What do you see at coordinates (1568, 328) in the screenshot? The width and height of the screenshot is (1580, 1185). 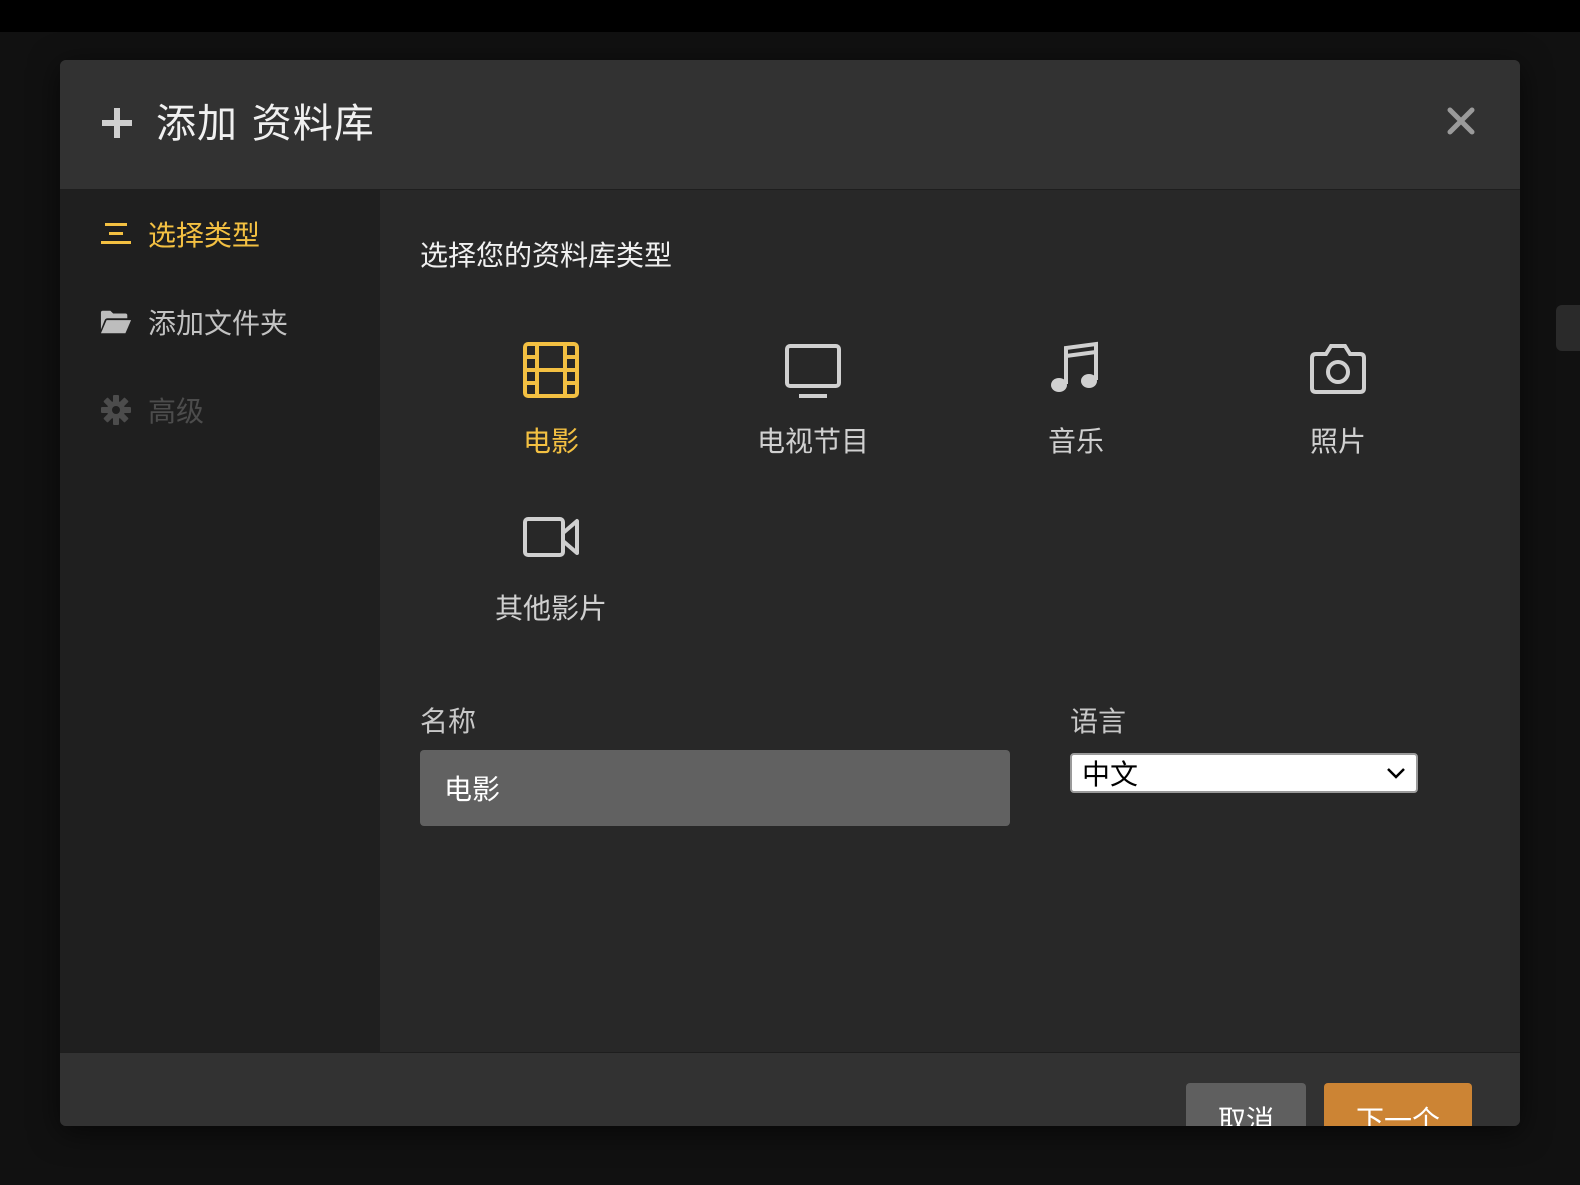 I see `background-edge-tab` at bounding box center [1568, 328].